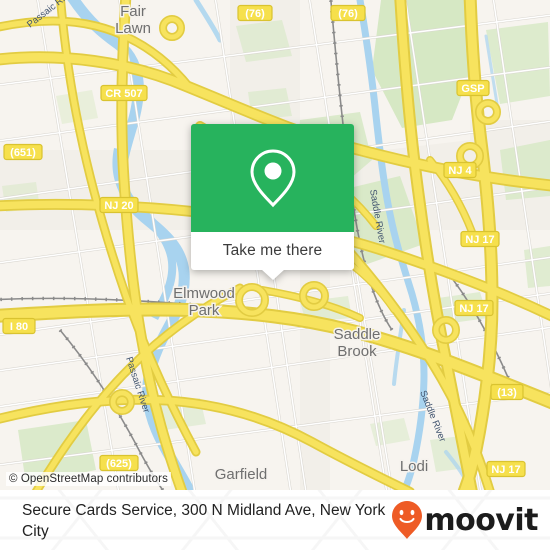 This screenshot has width=550, height=550. I want to click on route-shield-label: (625), so click(119, 464).